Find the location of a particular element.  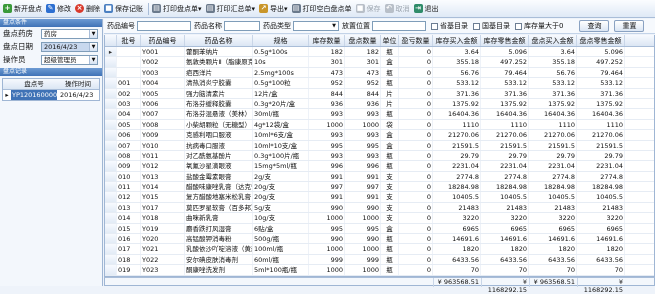

code-input is located at coordinates (164, 26).